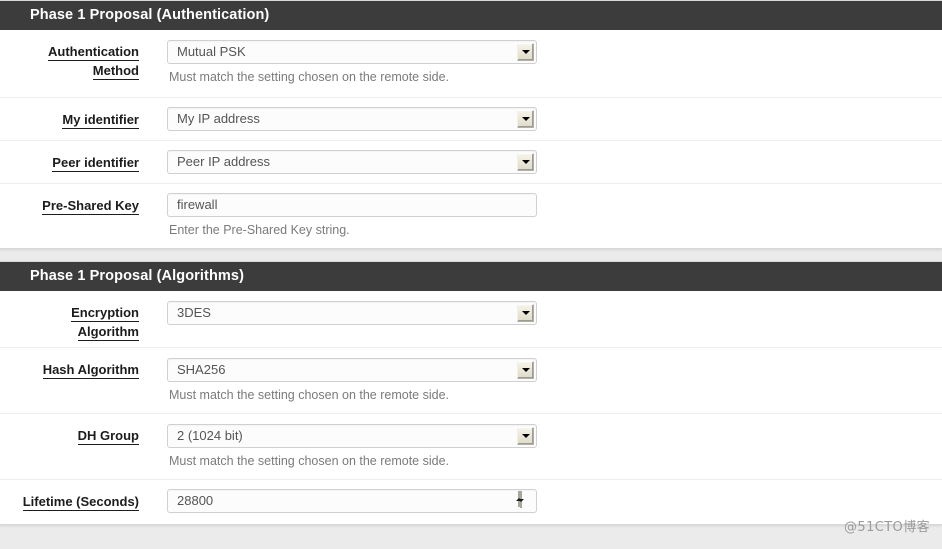 The image size is (942, 549). I want to click on label-text: Encryption Algorithm, so click(105, 323).